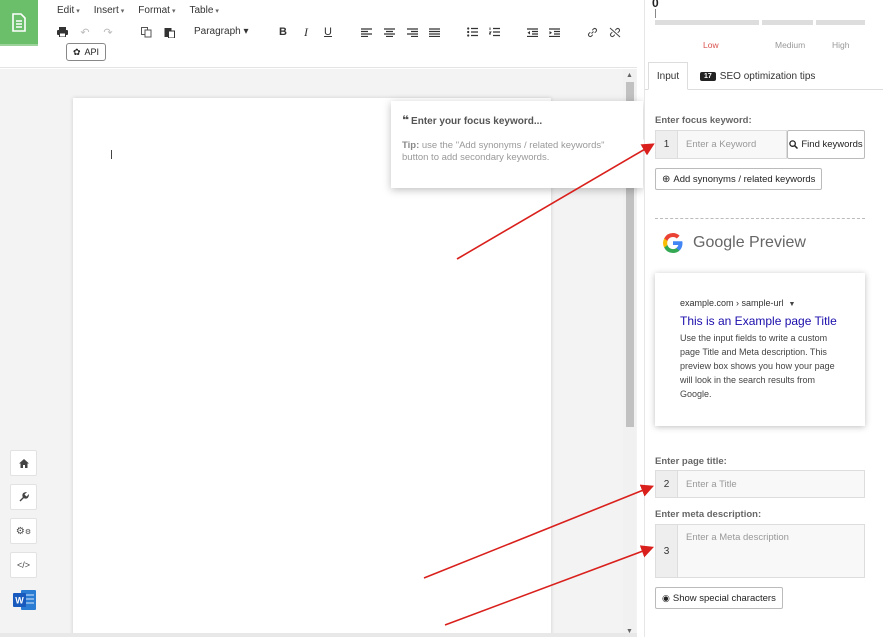 The image size is (883, 637). I want to click on eye-icon: ◉, so click(666, 597).